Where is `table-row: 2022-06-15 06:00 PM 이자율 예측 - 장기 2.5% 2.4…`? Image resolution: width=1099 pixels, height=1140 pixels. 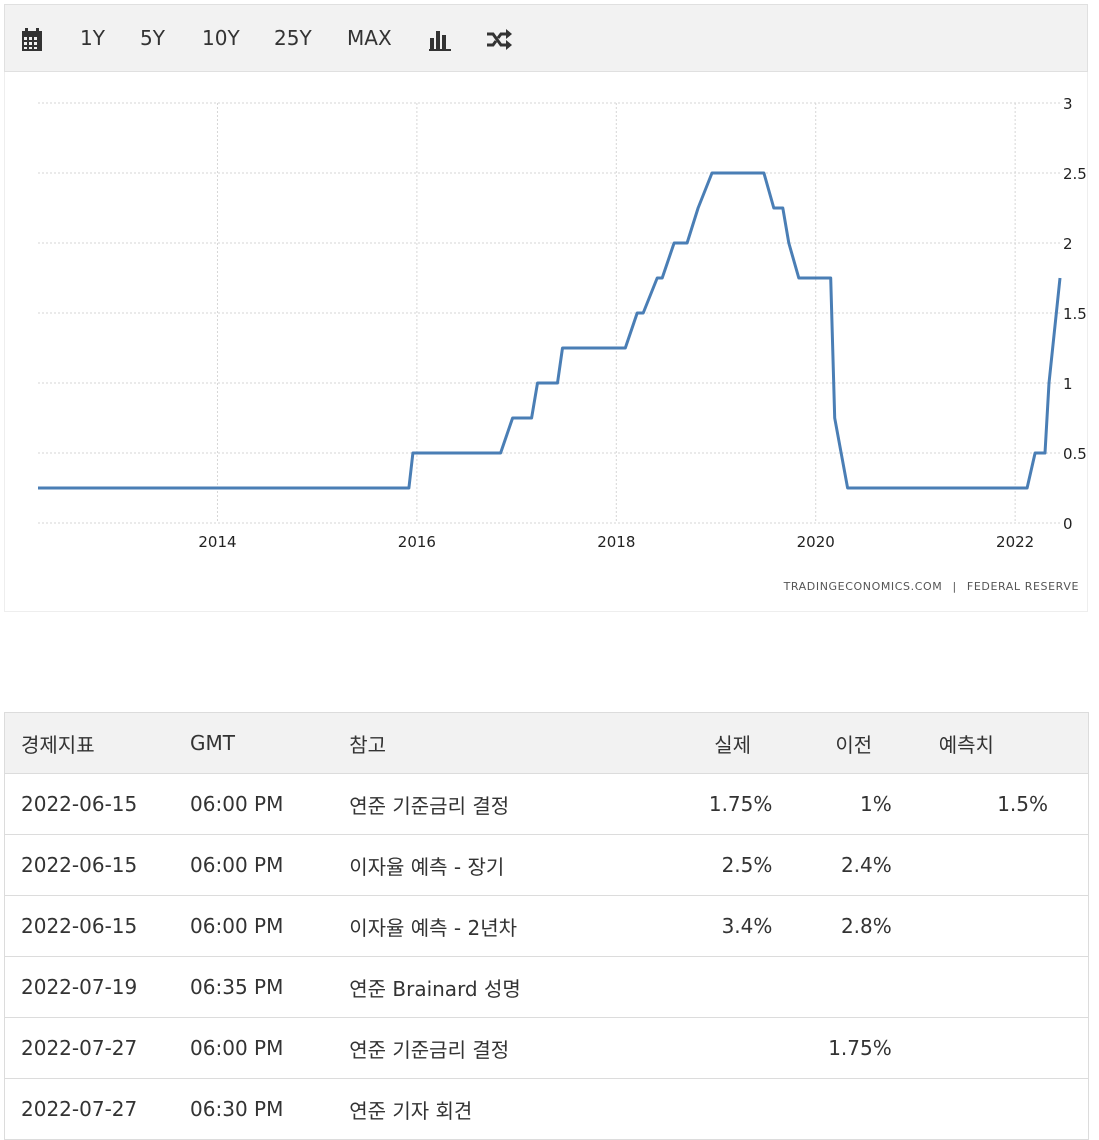 table-row: 2022-06-15 06:00 PM 이자율 예측 - 장기 2.5% 2.4… is located at coordinates (546, 865).